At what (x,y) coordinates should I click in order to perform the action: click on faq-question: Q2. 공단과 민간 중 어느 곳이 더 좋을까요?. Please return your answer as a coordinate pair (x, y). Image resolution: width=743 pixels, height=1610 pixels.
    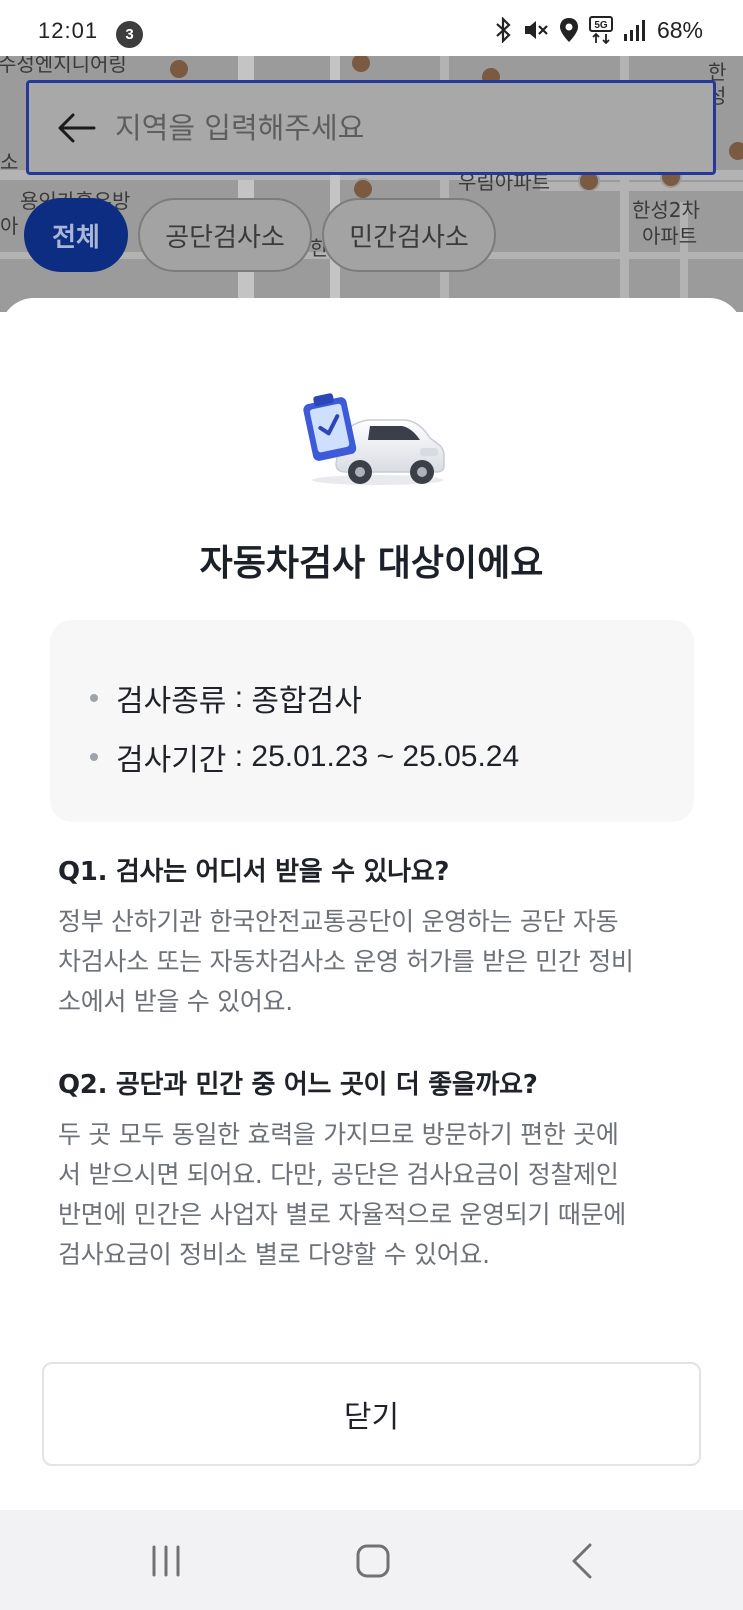
    Looking at the image, I should click on (298, 1085).